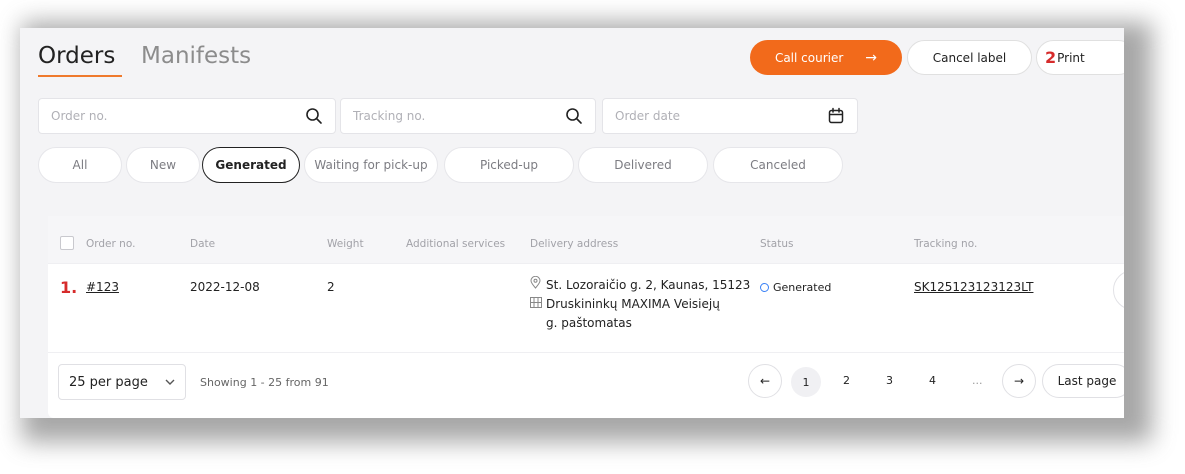  What do you see at coordinates (163, 165) in the screenshot?
I see `filter-new: New` at bounding box center [163, 165].